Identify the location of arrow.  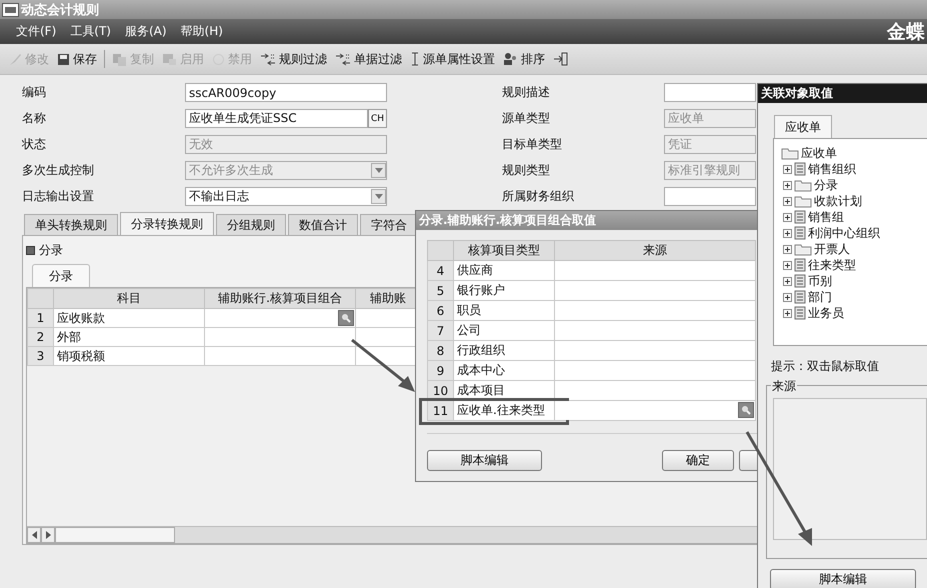
(383, 365).